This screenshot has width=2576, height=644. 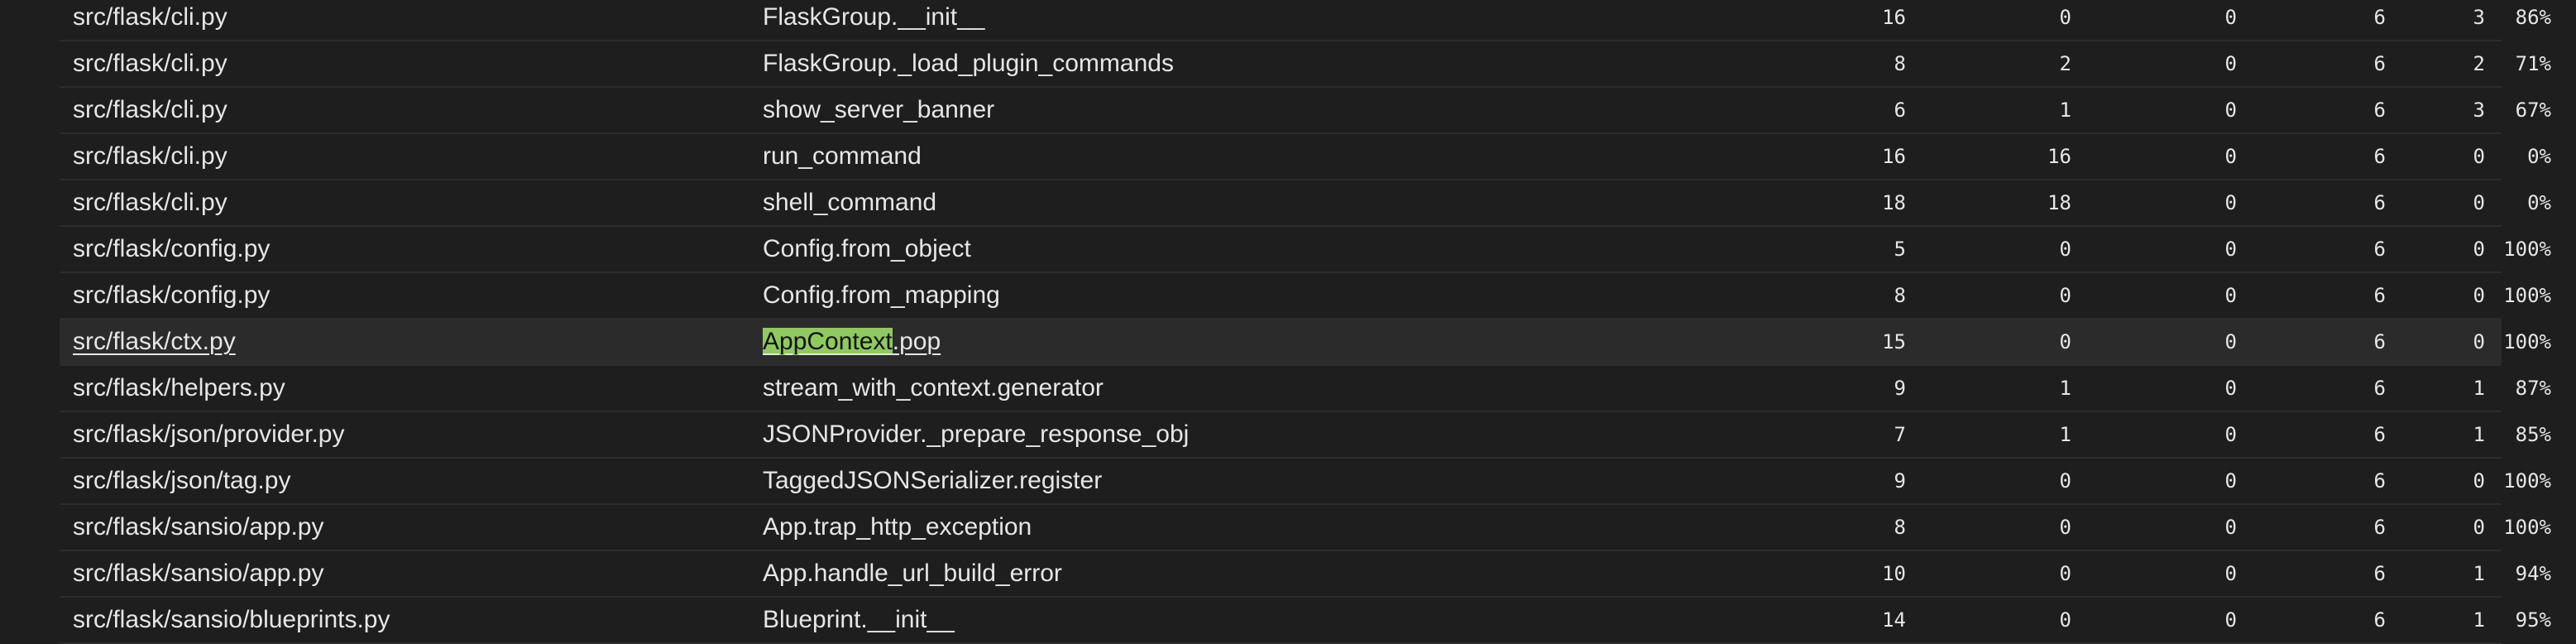 What do you see at coordinates (1894, 341) in the screenshot?
I see `statements-count: 15` at bounding box center [1894, 341].